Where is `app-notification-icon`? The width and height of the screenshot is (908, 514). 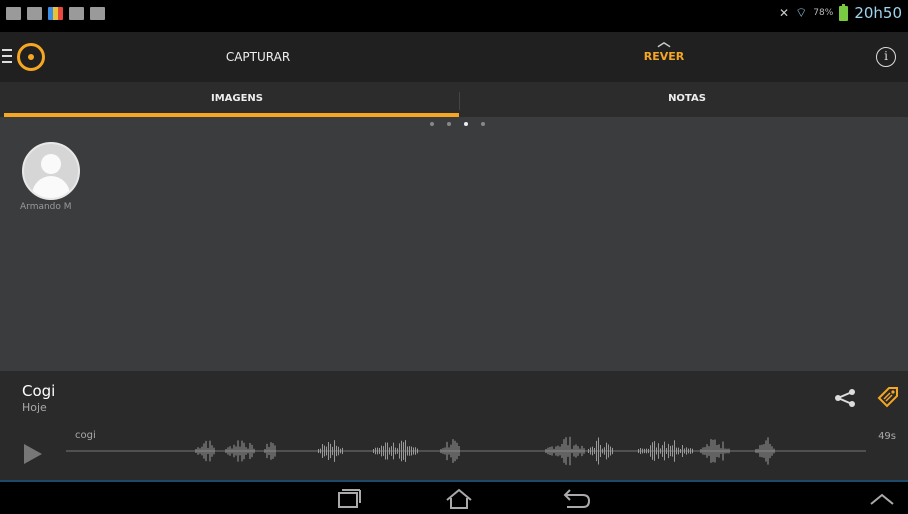
app-notification-icon is located at coordinates (55, 13).